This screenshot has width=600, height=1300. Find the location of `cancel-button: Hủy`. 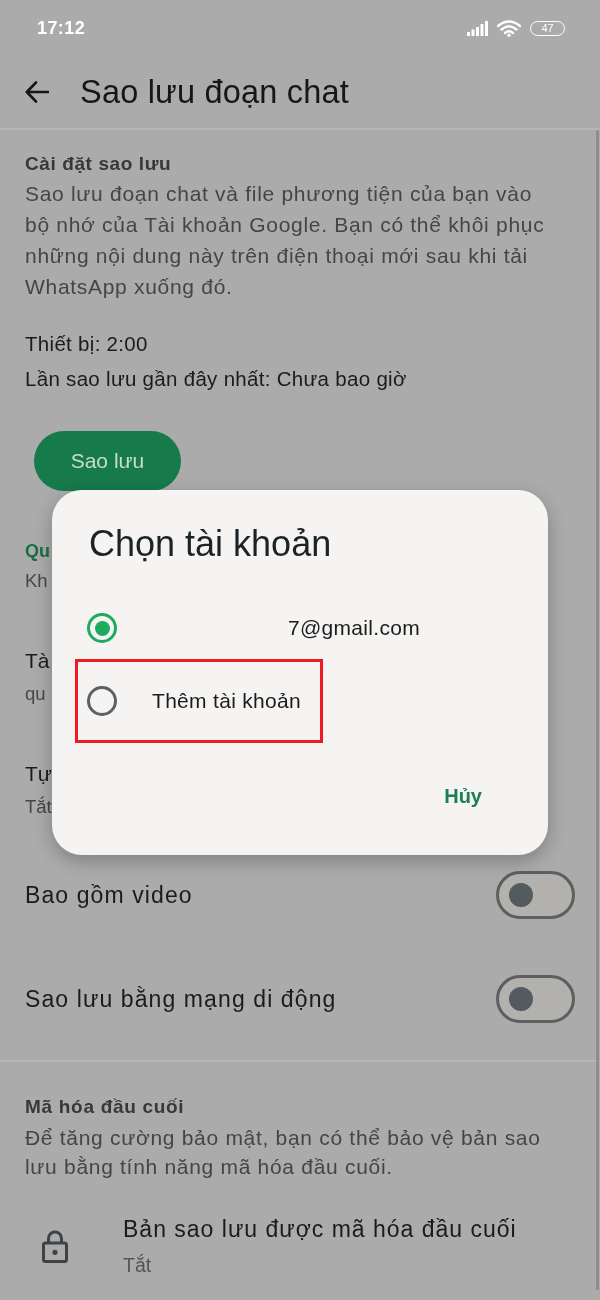

cancel-button: Hủy is located at coordinates (463, 796).